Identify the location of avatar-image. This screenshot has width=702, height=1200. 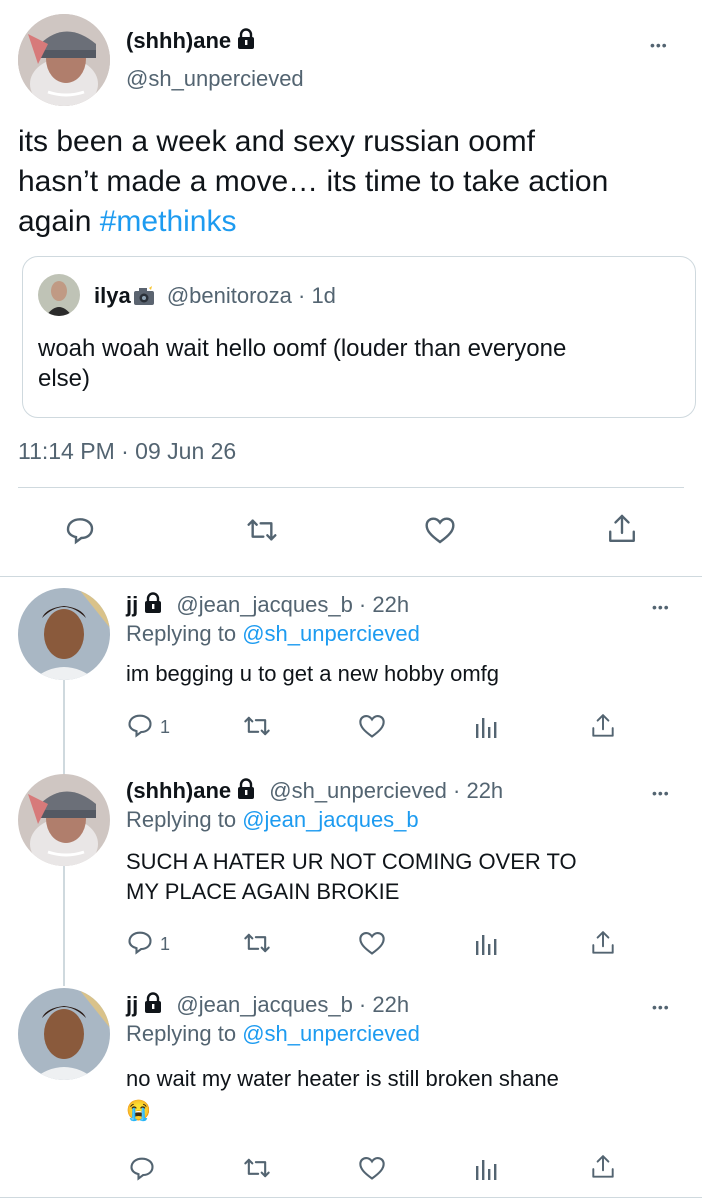
(64, 60).